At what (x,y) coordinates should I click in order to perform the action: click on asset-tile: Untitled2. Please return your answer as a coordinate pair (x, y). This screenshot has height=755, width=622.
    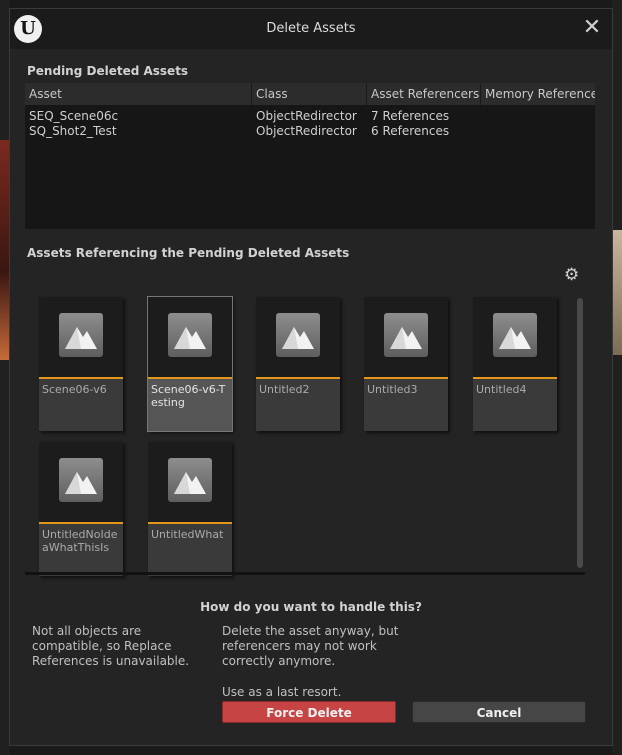
    Looking at the image, I should click on (298, 364).